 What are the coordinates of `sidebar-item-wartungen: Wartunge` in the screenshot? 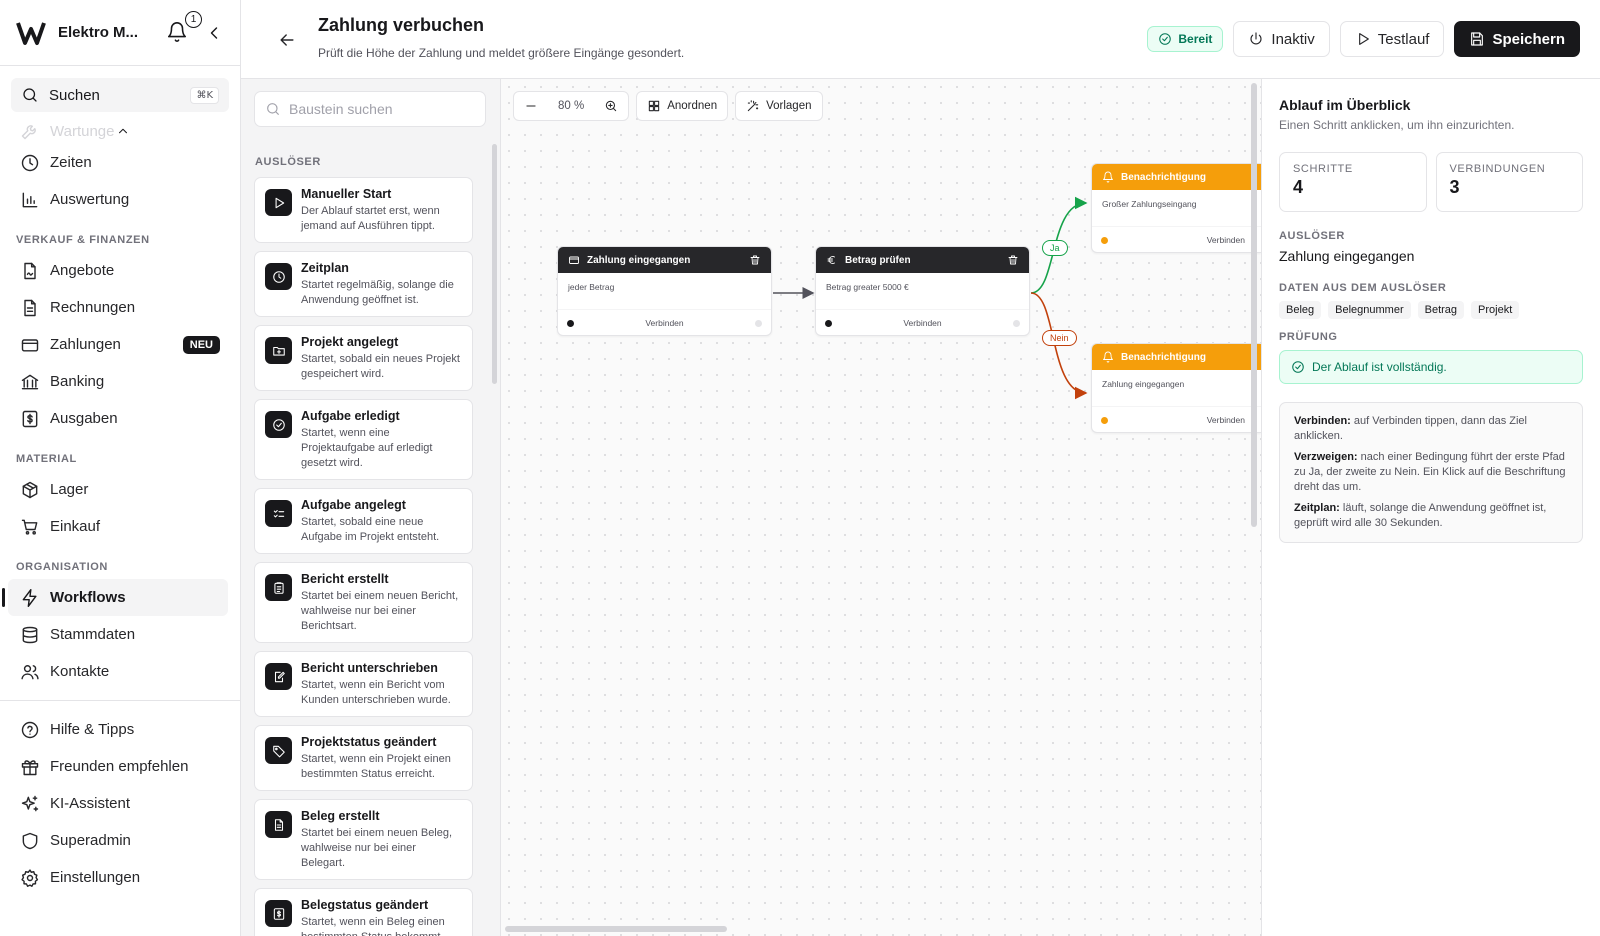 It's located at (120, 131).